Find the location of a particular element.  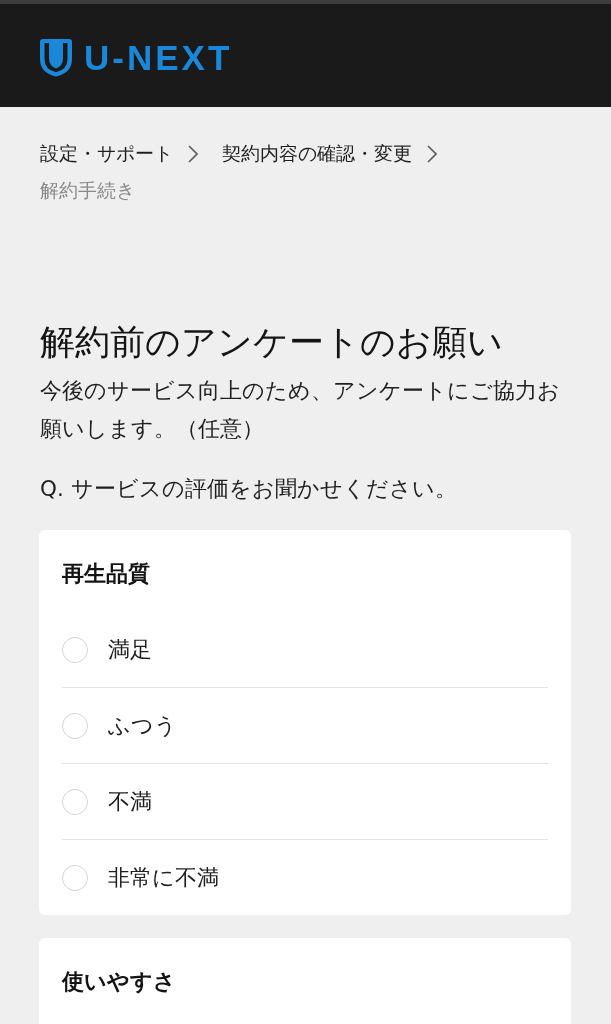

breadcrumb-current-page: 解約手続き is located at coordinates (87, 190).